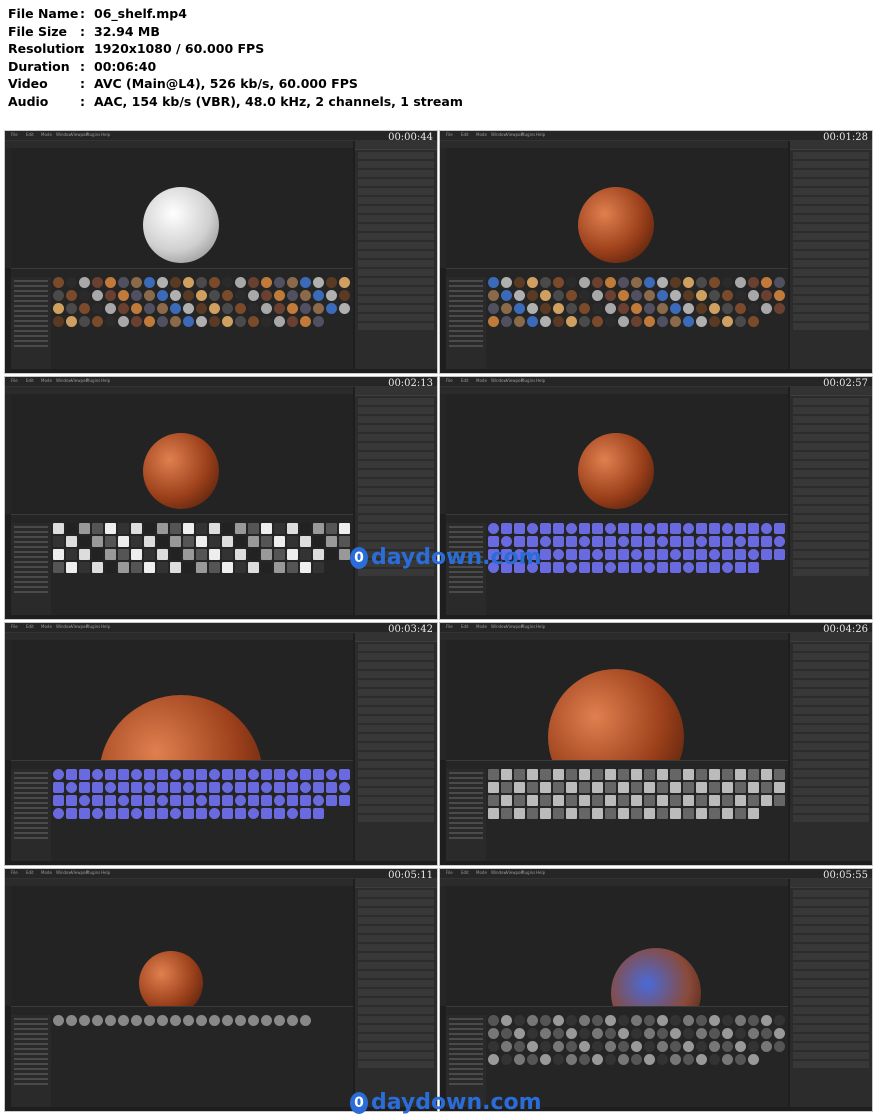 The height and width of the screenshot is (1115, 875). Describe the element at coordinates (93, 872) in the screenshot. I see `menu-item: Plugins` at that location.